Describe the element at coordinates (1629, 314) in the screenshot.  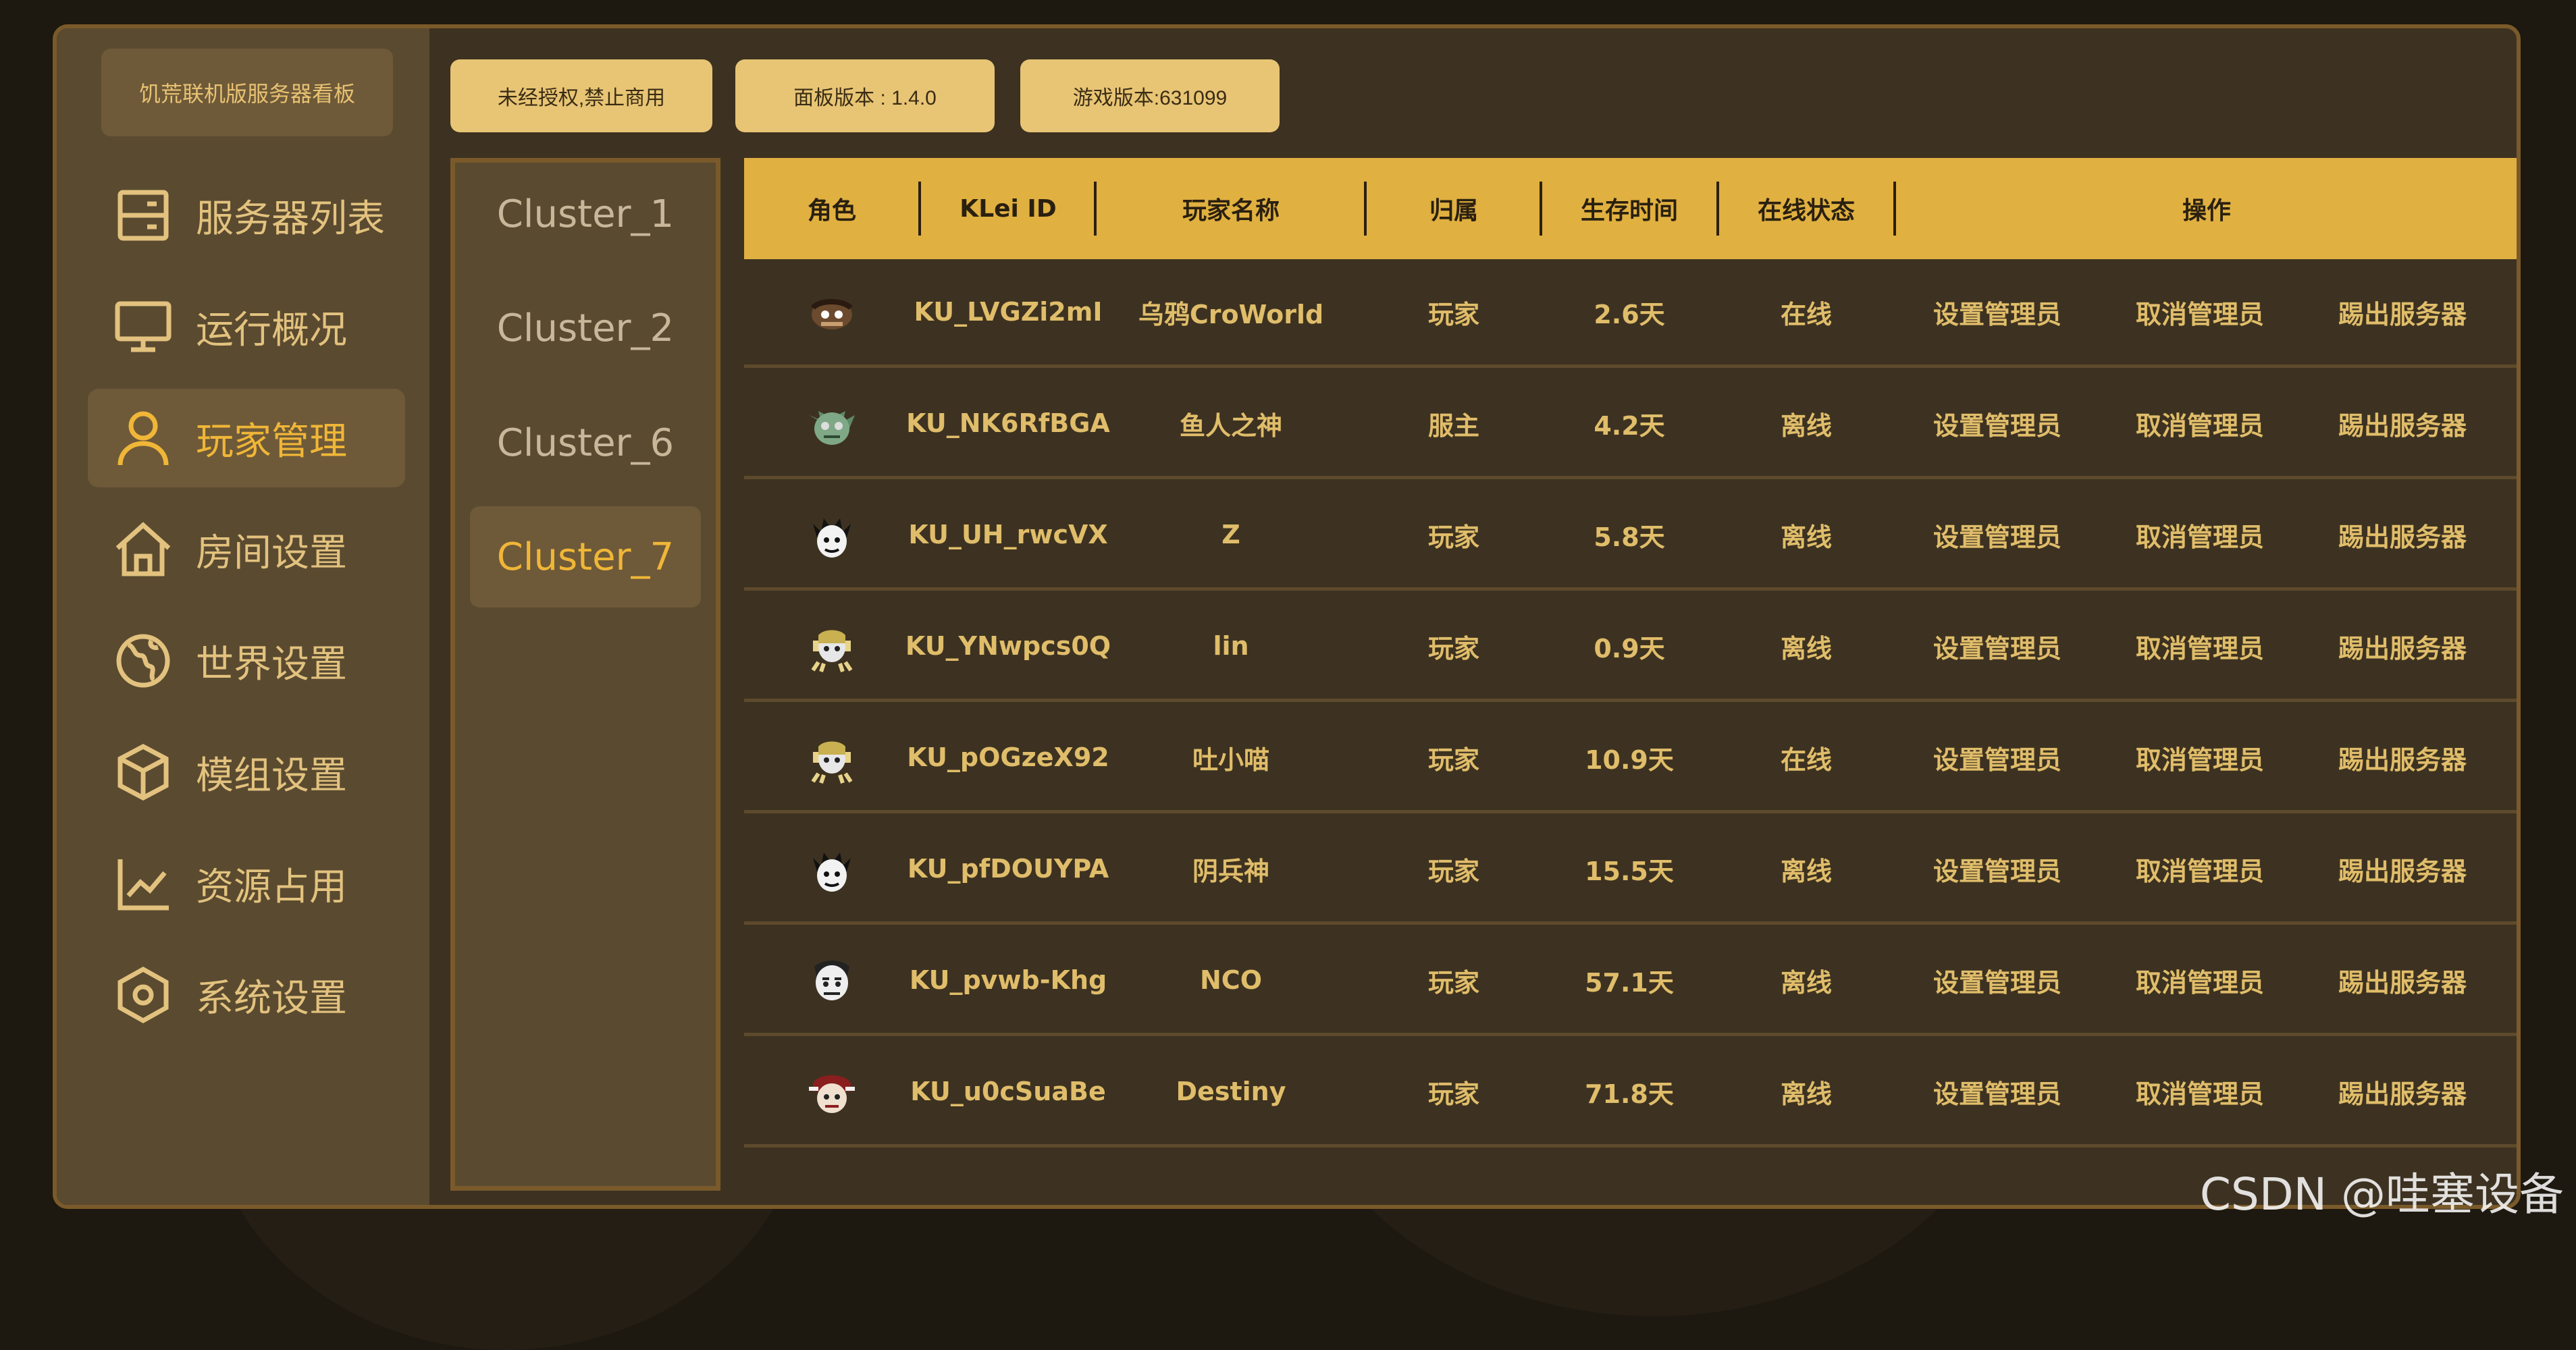
I see `cell-survival: 2.6天` at that location.